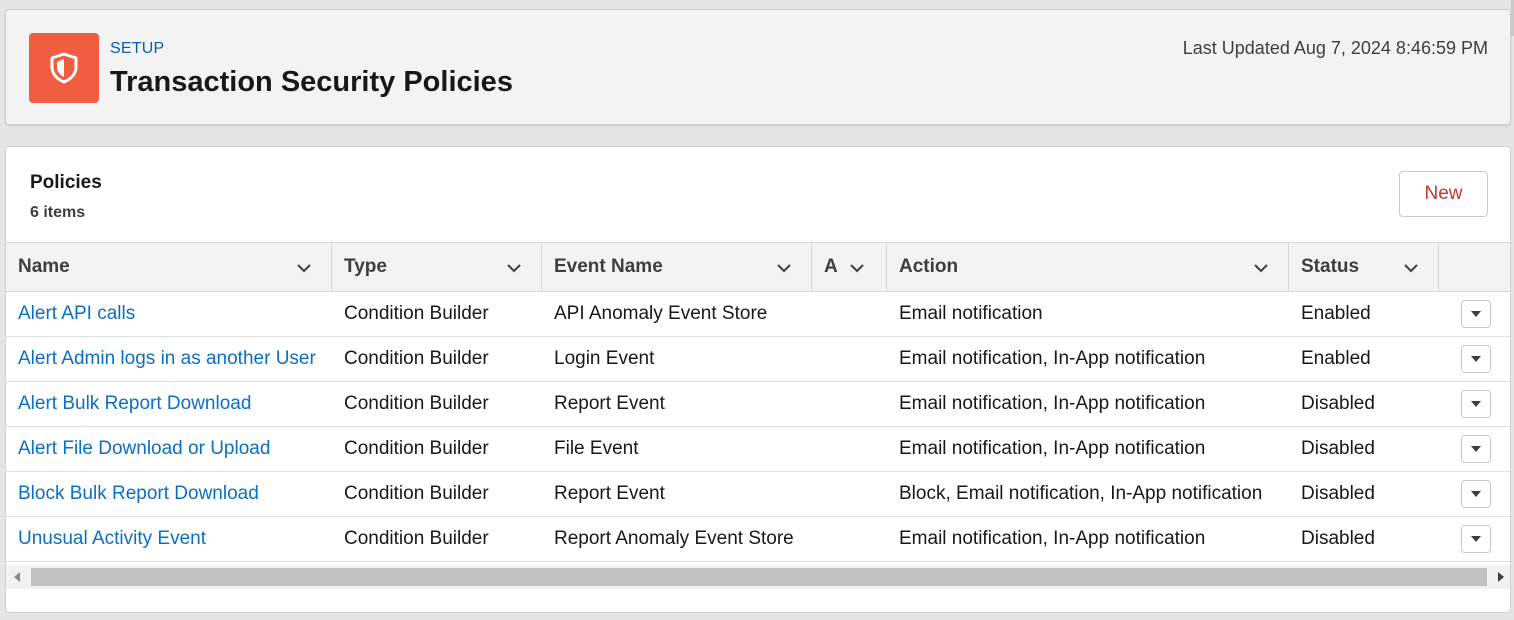 The height and width of the screenshot is (620, 1514). I want to click on policy-event: File Event, so click(596, 448).